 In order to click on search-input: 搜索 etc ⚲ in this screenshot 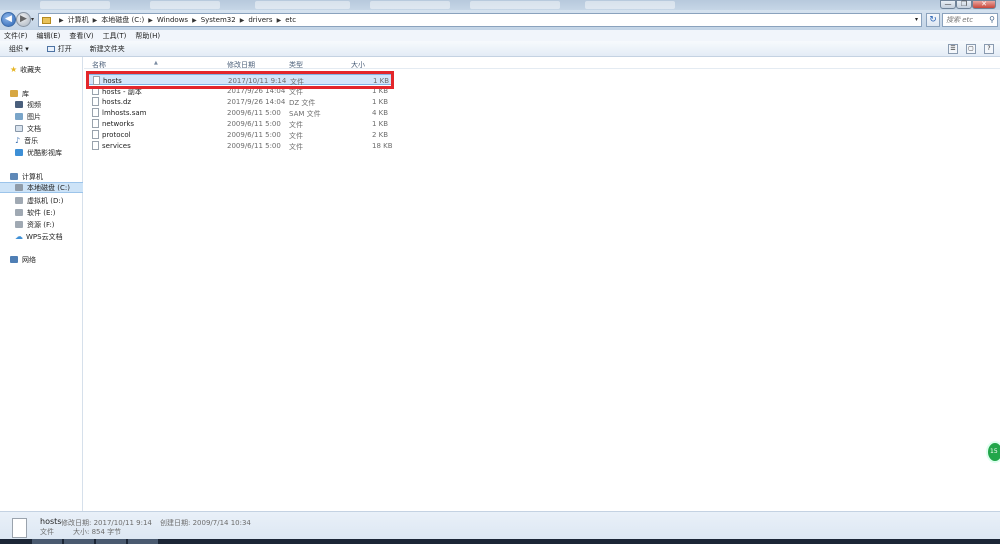, I will do `click(970, 20)`.